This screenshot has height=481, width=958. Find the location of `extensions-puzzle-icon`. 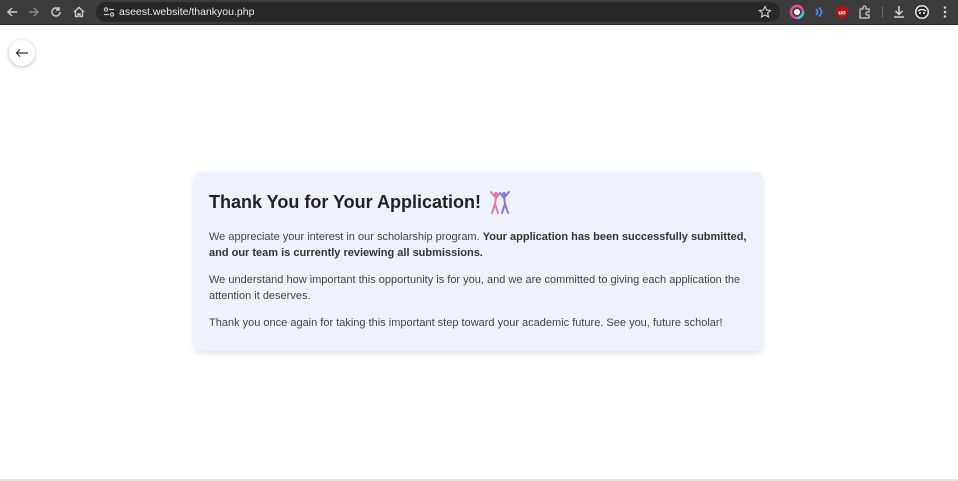

extensions-puzzle-icon is located at coordinates (865, 12).